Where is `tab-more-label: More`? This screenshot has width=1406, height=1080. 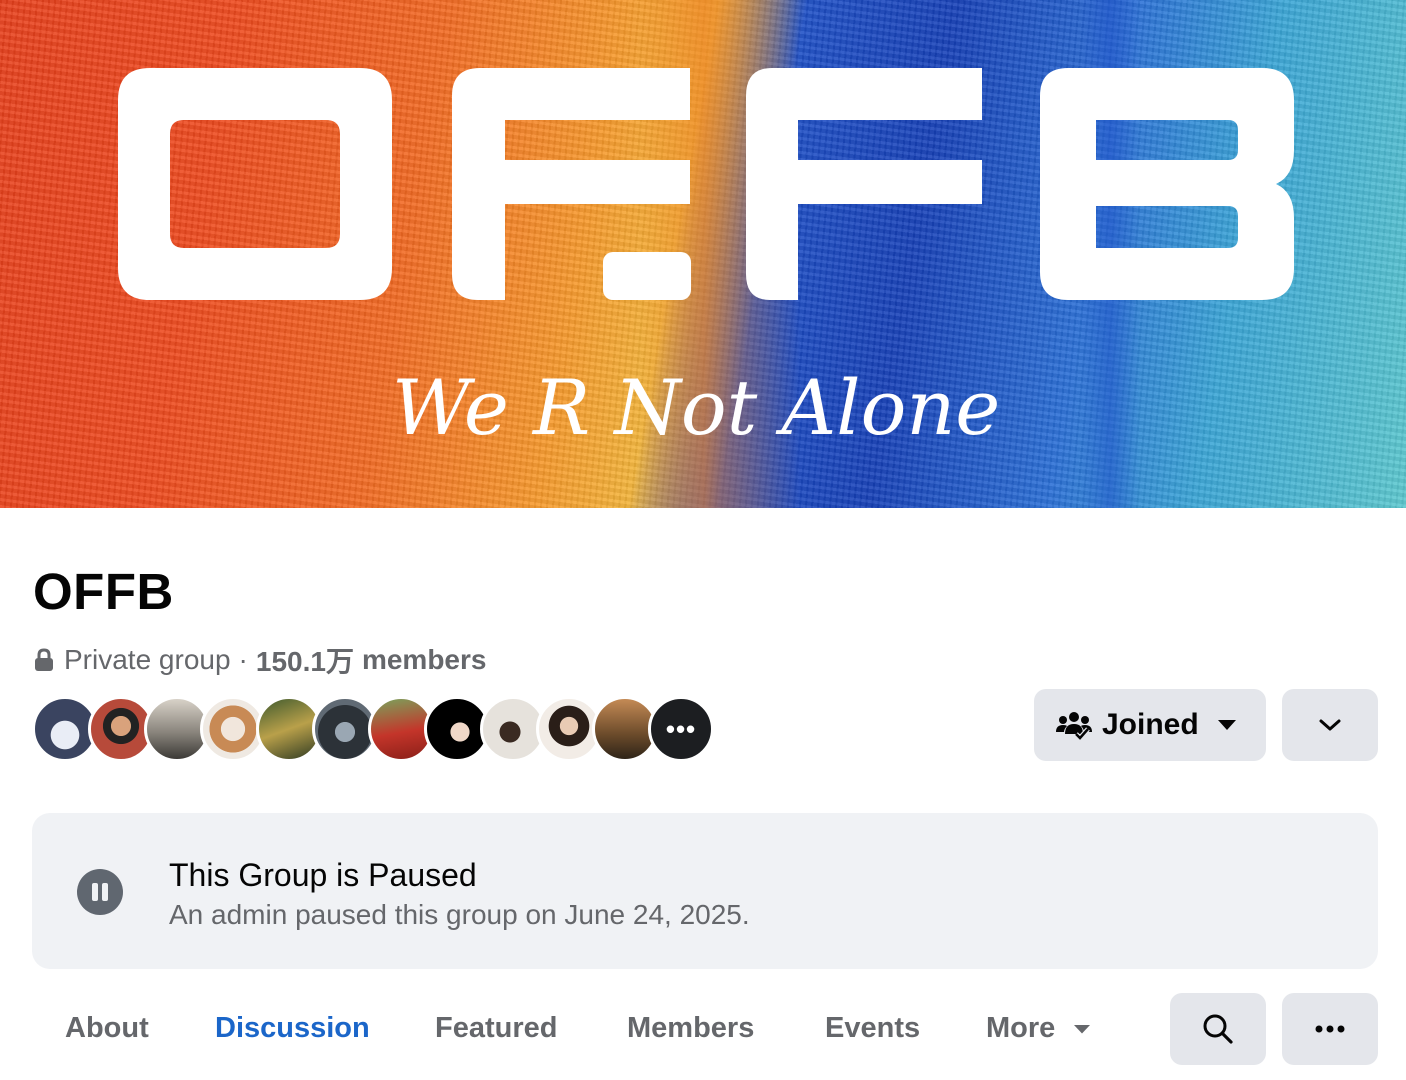 tab-more-label: More is located at coordinates (1021, 1028).